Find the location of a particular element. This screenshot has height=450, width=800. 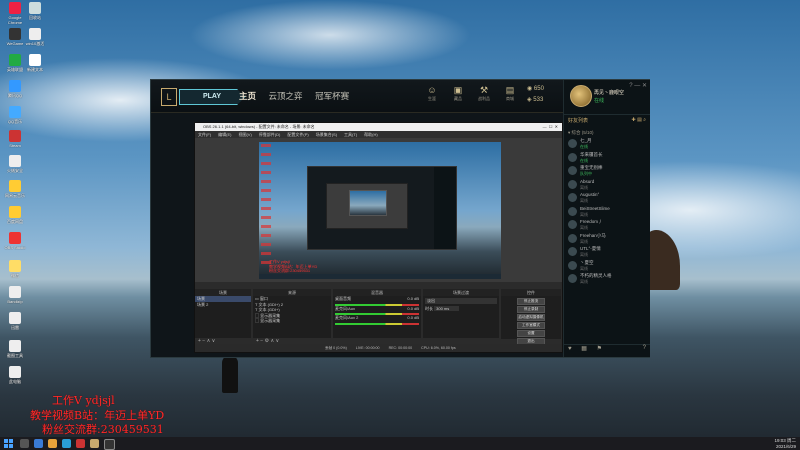

help-icon: ? is located at coordinates (644, 348).